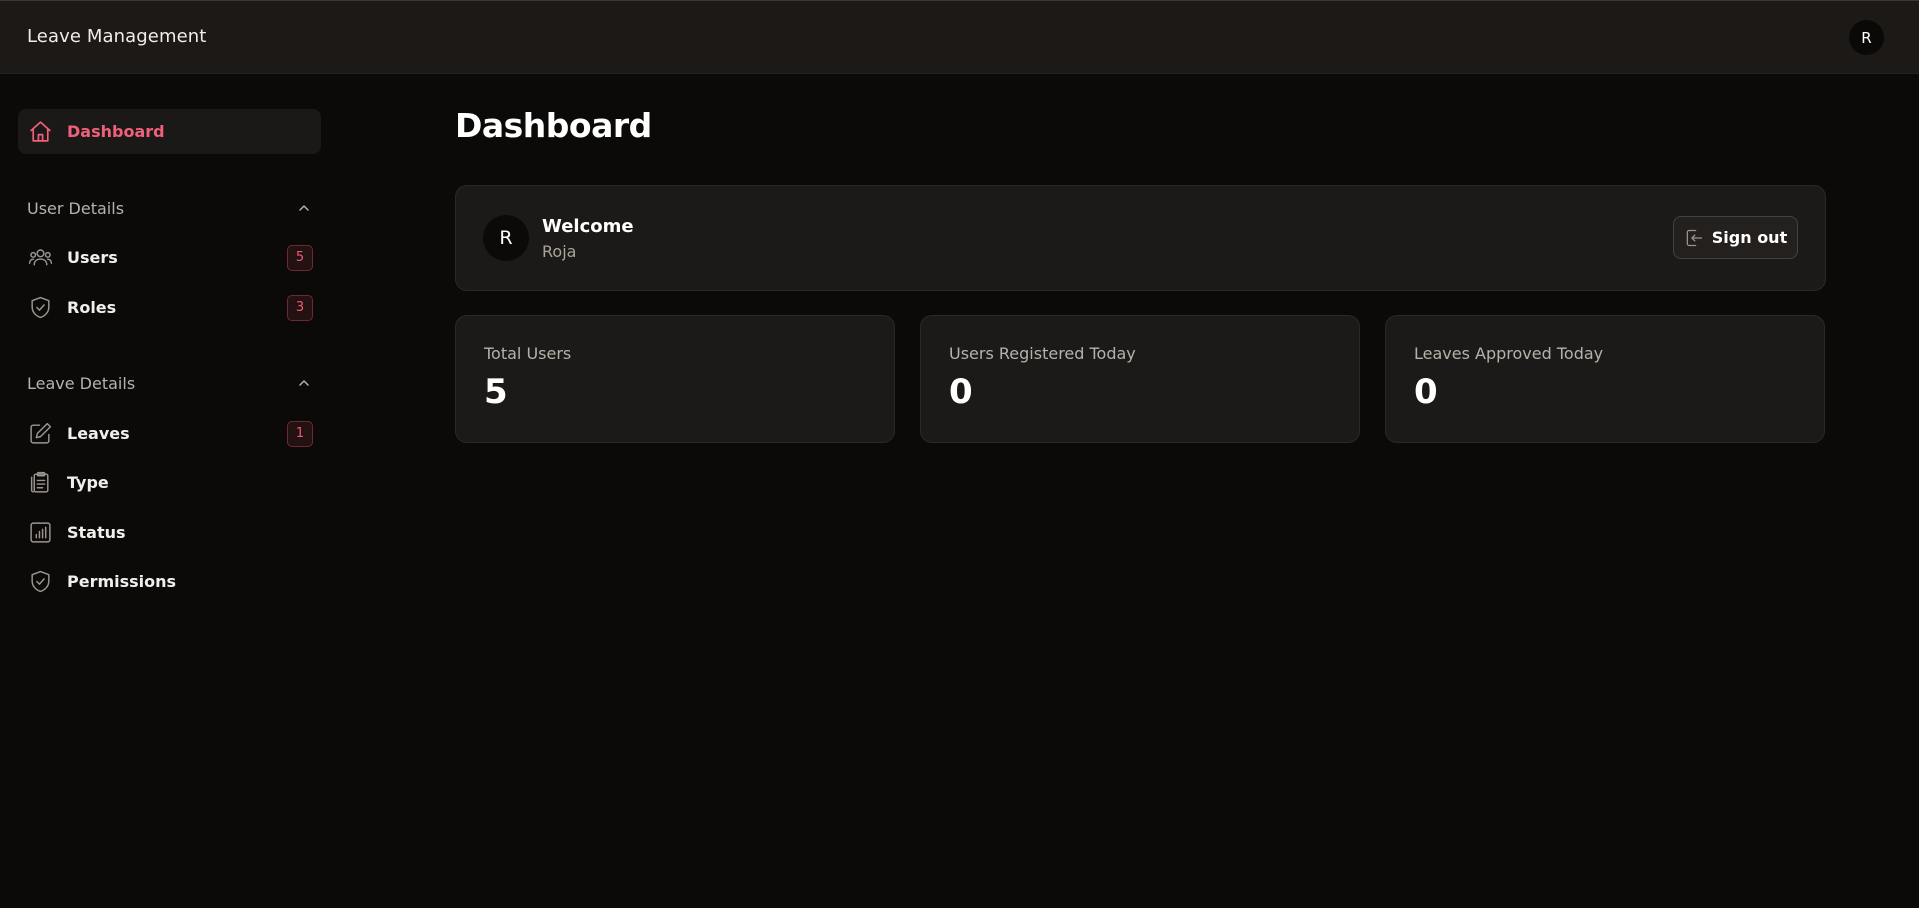 This screenshot has width=1919, height=908. I want to click on sidebar-item-label: Users, so click(92, 257).